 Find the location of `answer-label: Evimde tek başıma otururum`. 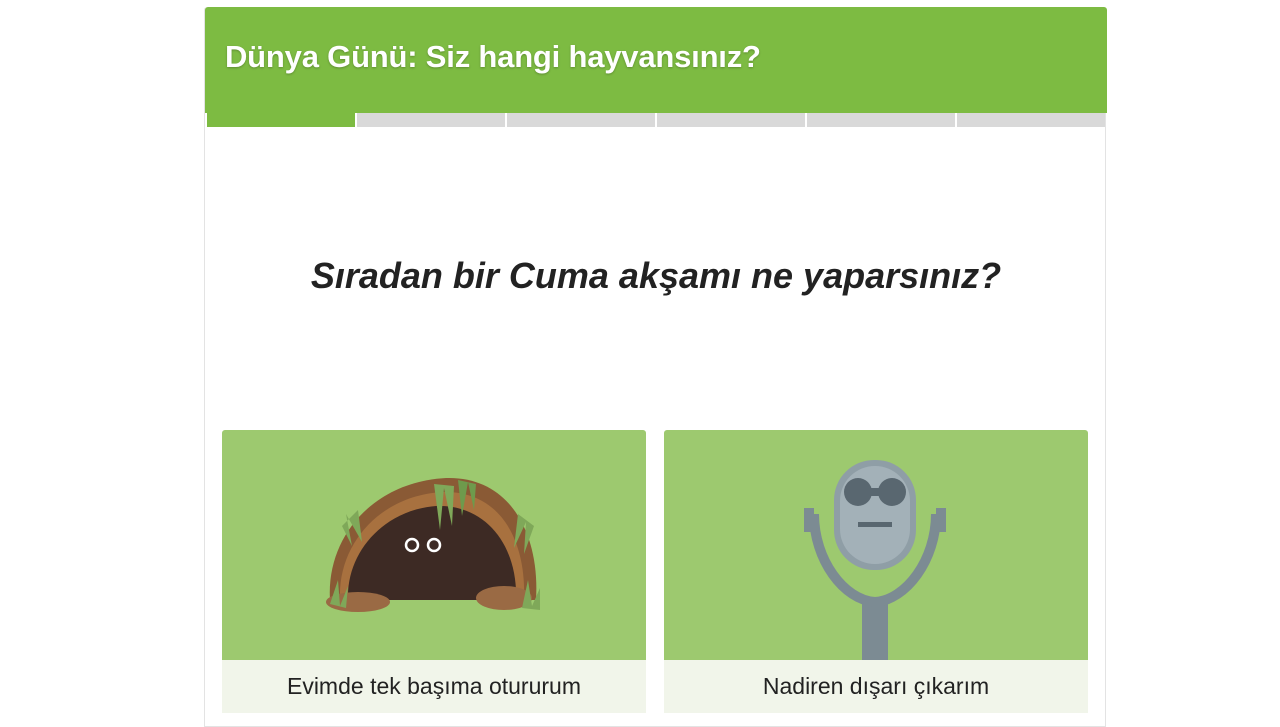

answer-label: Evimde tek başıma otururum is located at coordinates (434, 686).